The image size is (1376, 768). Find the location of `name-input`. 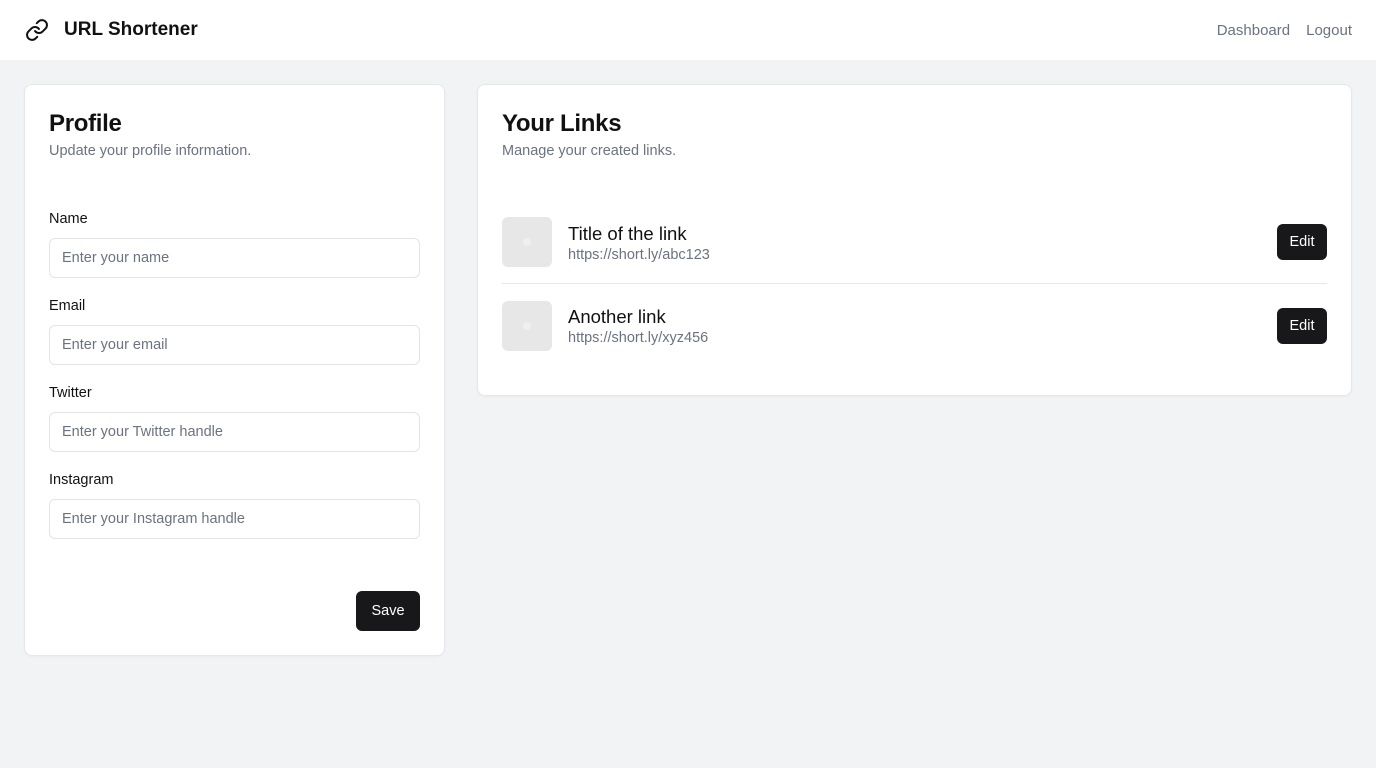

name-input is located at coordinates (234, 258).